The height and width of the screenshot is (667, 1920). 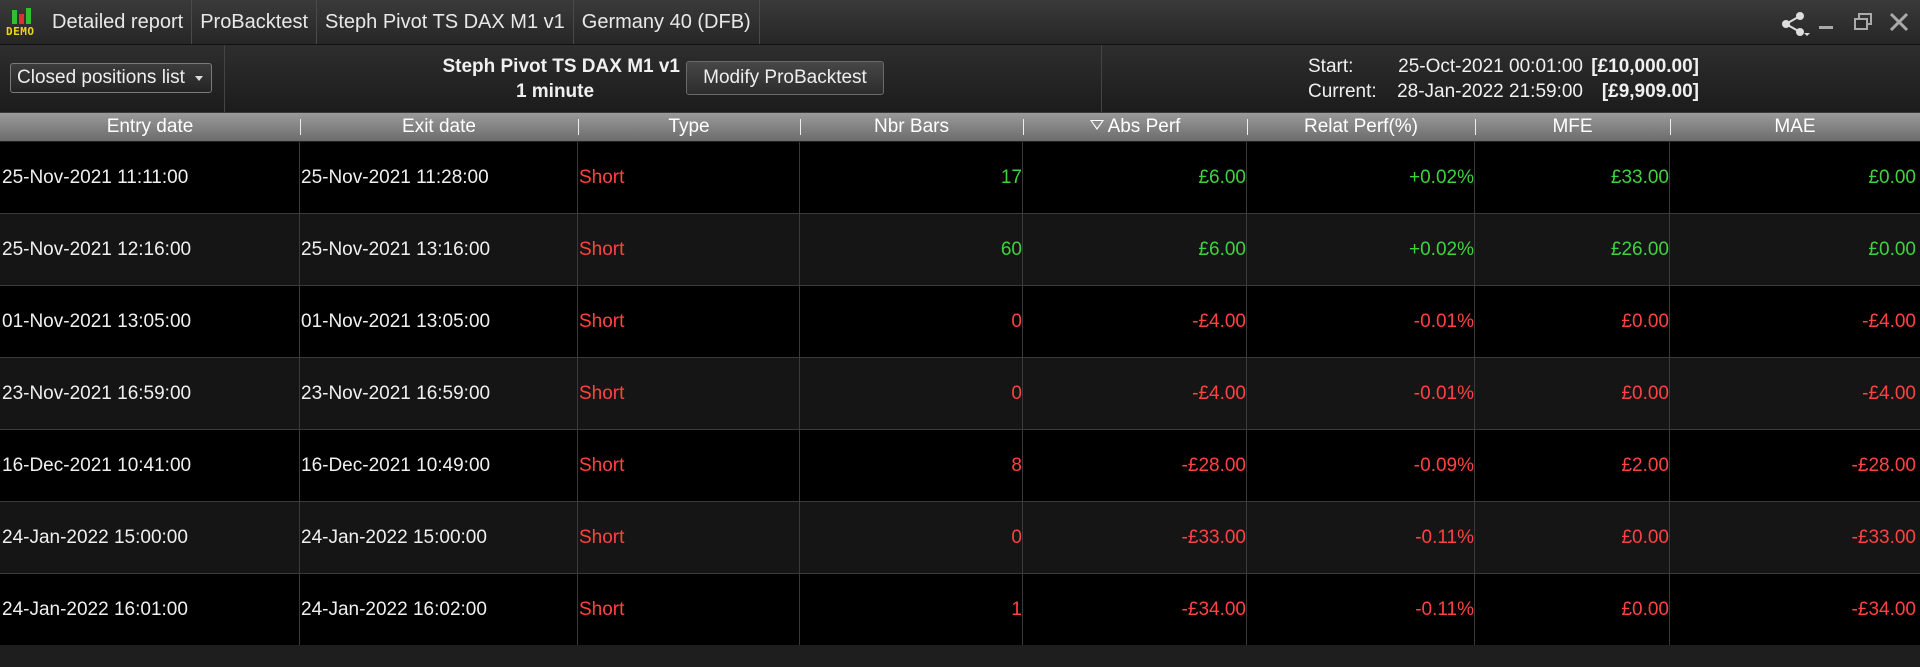 What do you see at coordinates (255, 22) in the screenshot?
I see `title-probacktest: ProBacktest` at bounding box center [255, 22].